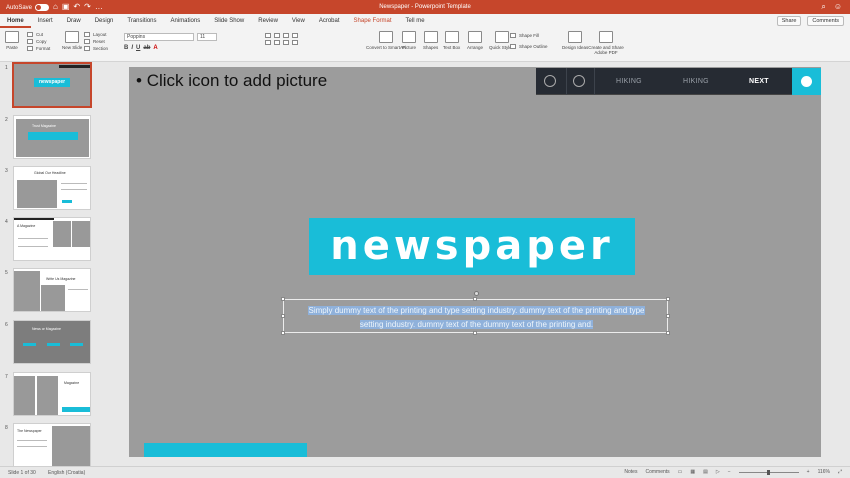 The image size is (850, 478). I want to click on convert-smartart-label: Convert to SmartArt, so click(386, 47).